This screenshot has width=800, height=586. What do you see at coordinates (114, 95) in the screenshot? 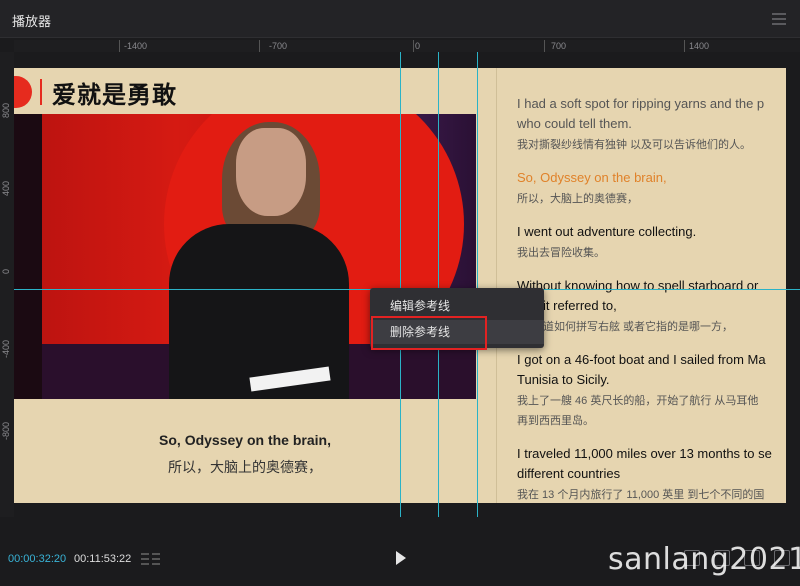
I see `banner-heading: 爱就是勇敢` at bounding box center [114, 95].